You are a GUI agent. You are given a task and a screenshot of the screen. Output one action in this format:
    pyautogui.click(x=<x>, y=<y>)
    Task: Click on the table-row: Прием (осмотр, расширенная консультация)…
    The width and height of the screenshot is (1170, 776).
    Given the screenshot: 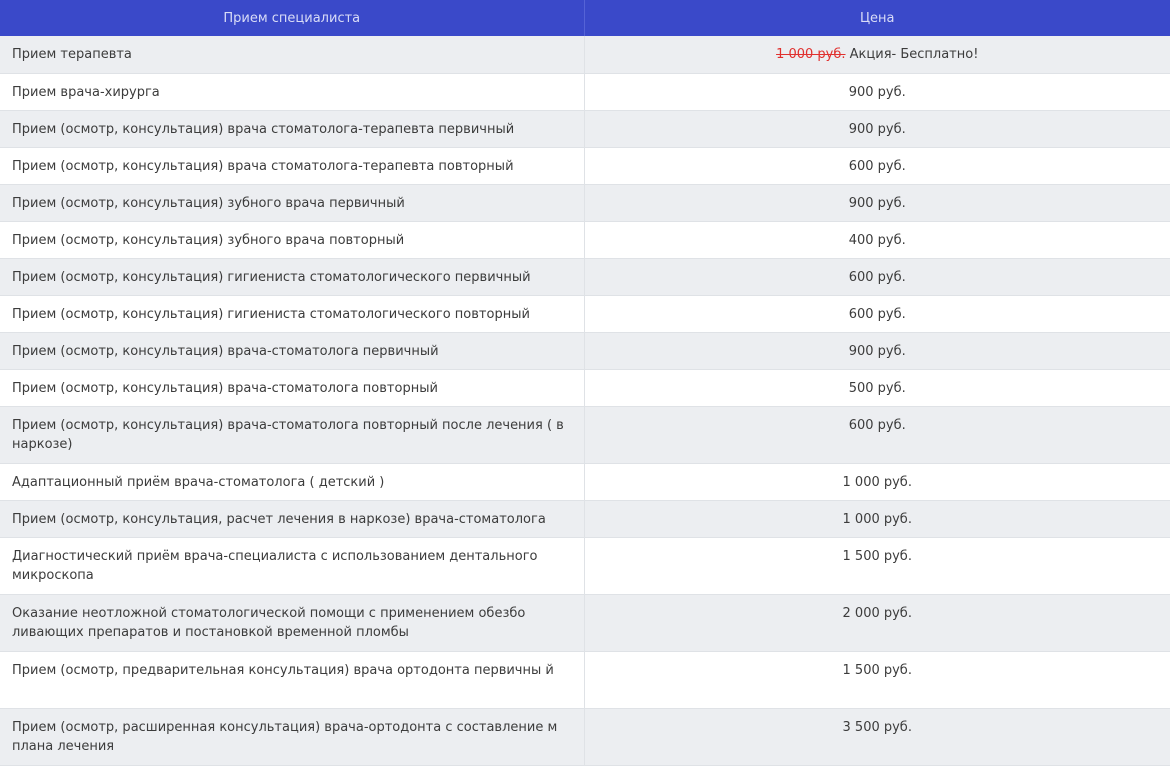 What is the action you would take?
    pyautogui.click(x=585, y=737)
    